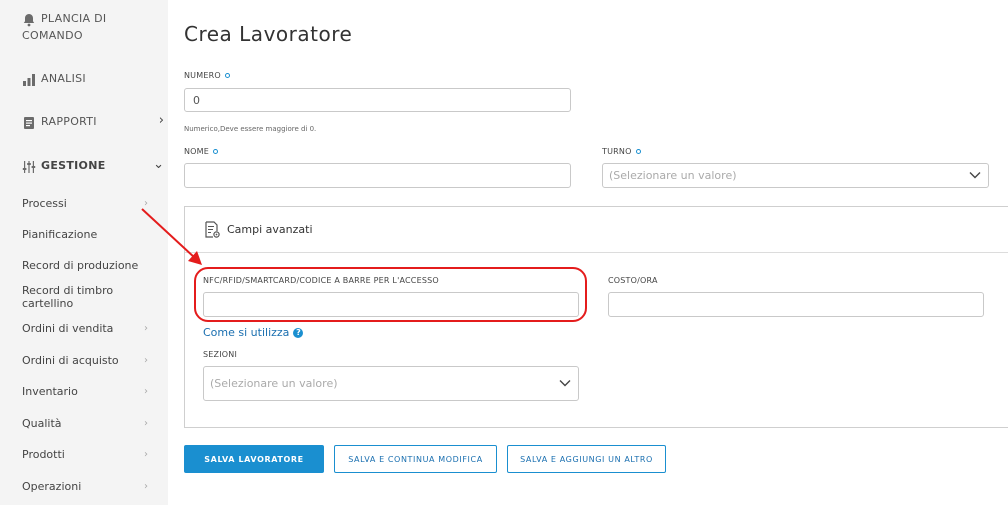  What do you see at coordinates (377, 100) in the screenshot?
I see `numero-field: 0` at bounding box center [377, 100].